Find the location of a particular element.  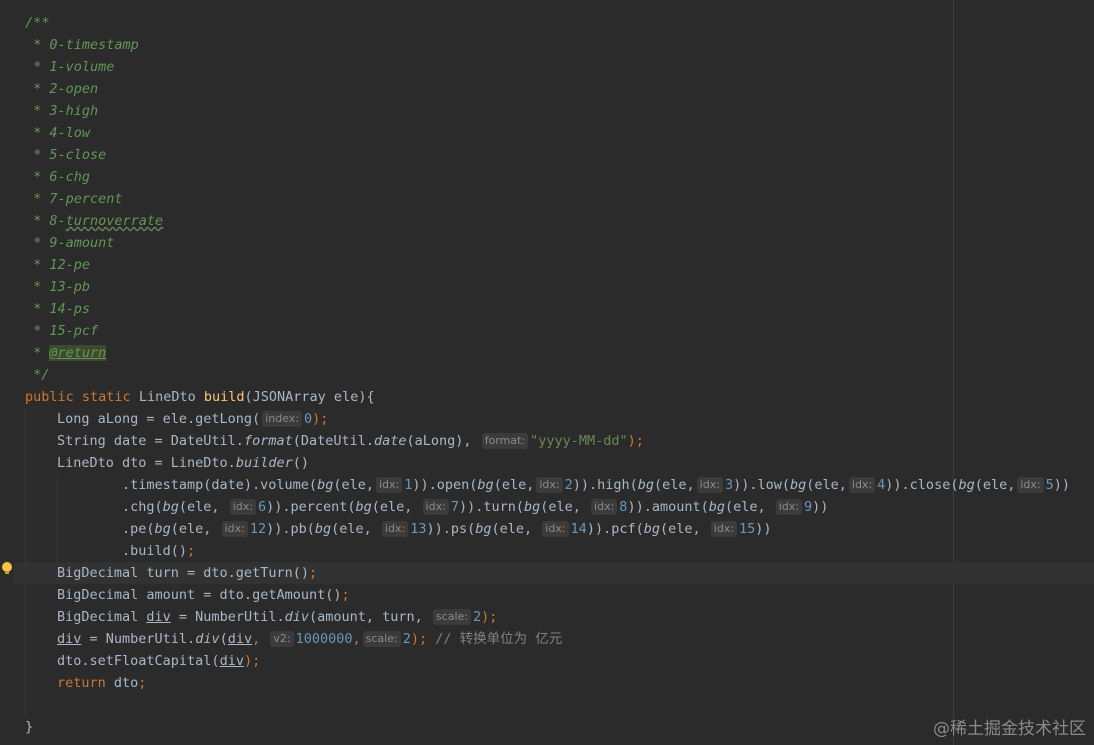

param-hint: format: is located at coordinates (505, 441).